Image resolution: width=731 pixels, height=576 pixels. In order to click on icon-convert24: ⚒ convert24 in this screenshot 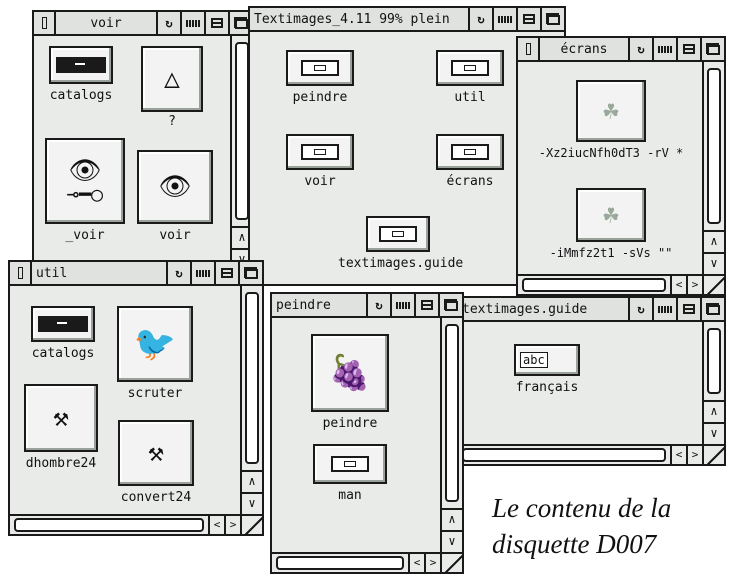, I will do `click(156, 462)`.